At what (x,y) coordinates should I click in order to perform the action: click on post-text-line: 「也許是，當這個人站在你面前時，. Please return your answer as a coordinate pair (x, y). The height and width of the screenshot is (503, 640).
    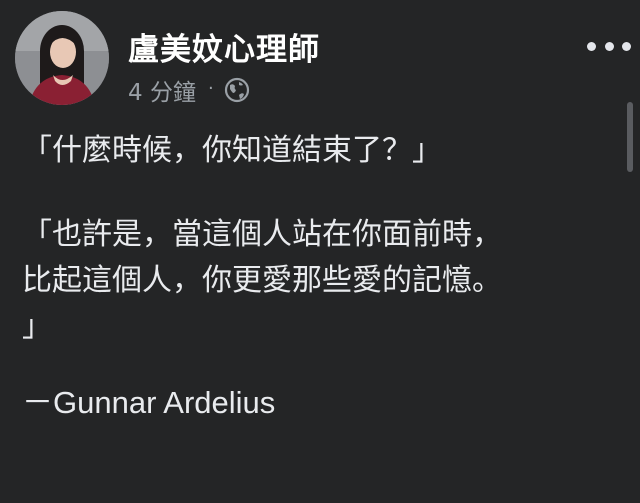
    Looking at the image, I should click on (262, 234).